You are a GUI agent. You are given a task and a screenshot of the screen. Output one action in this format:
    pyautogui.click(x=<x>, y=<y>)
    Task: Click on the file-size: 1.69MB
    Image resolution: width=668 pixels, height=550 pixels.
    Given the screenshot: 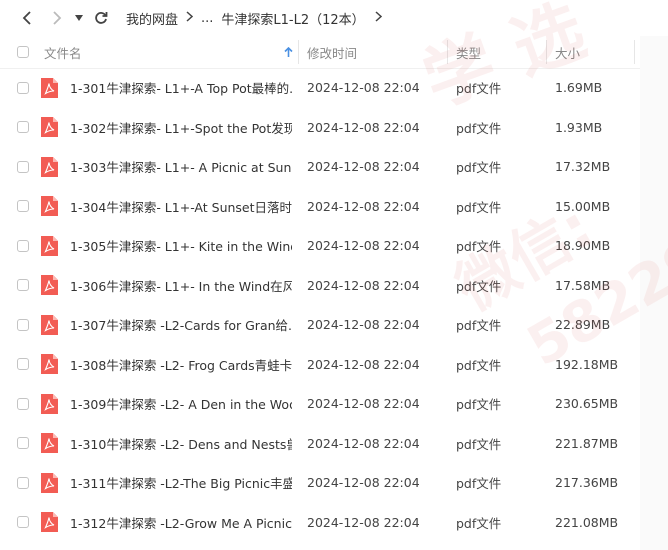 What is the action you would take?
    pyautogui.click(x=579, y=88)
    